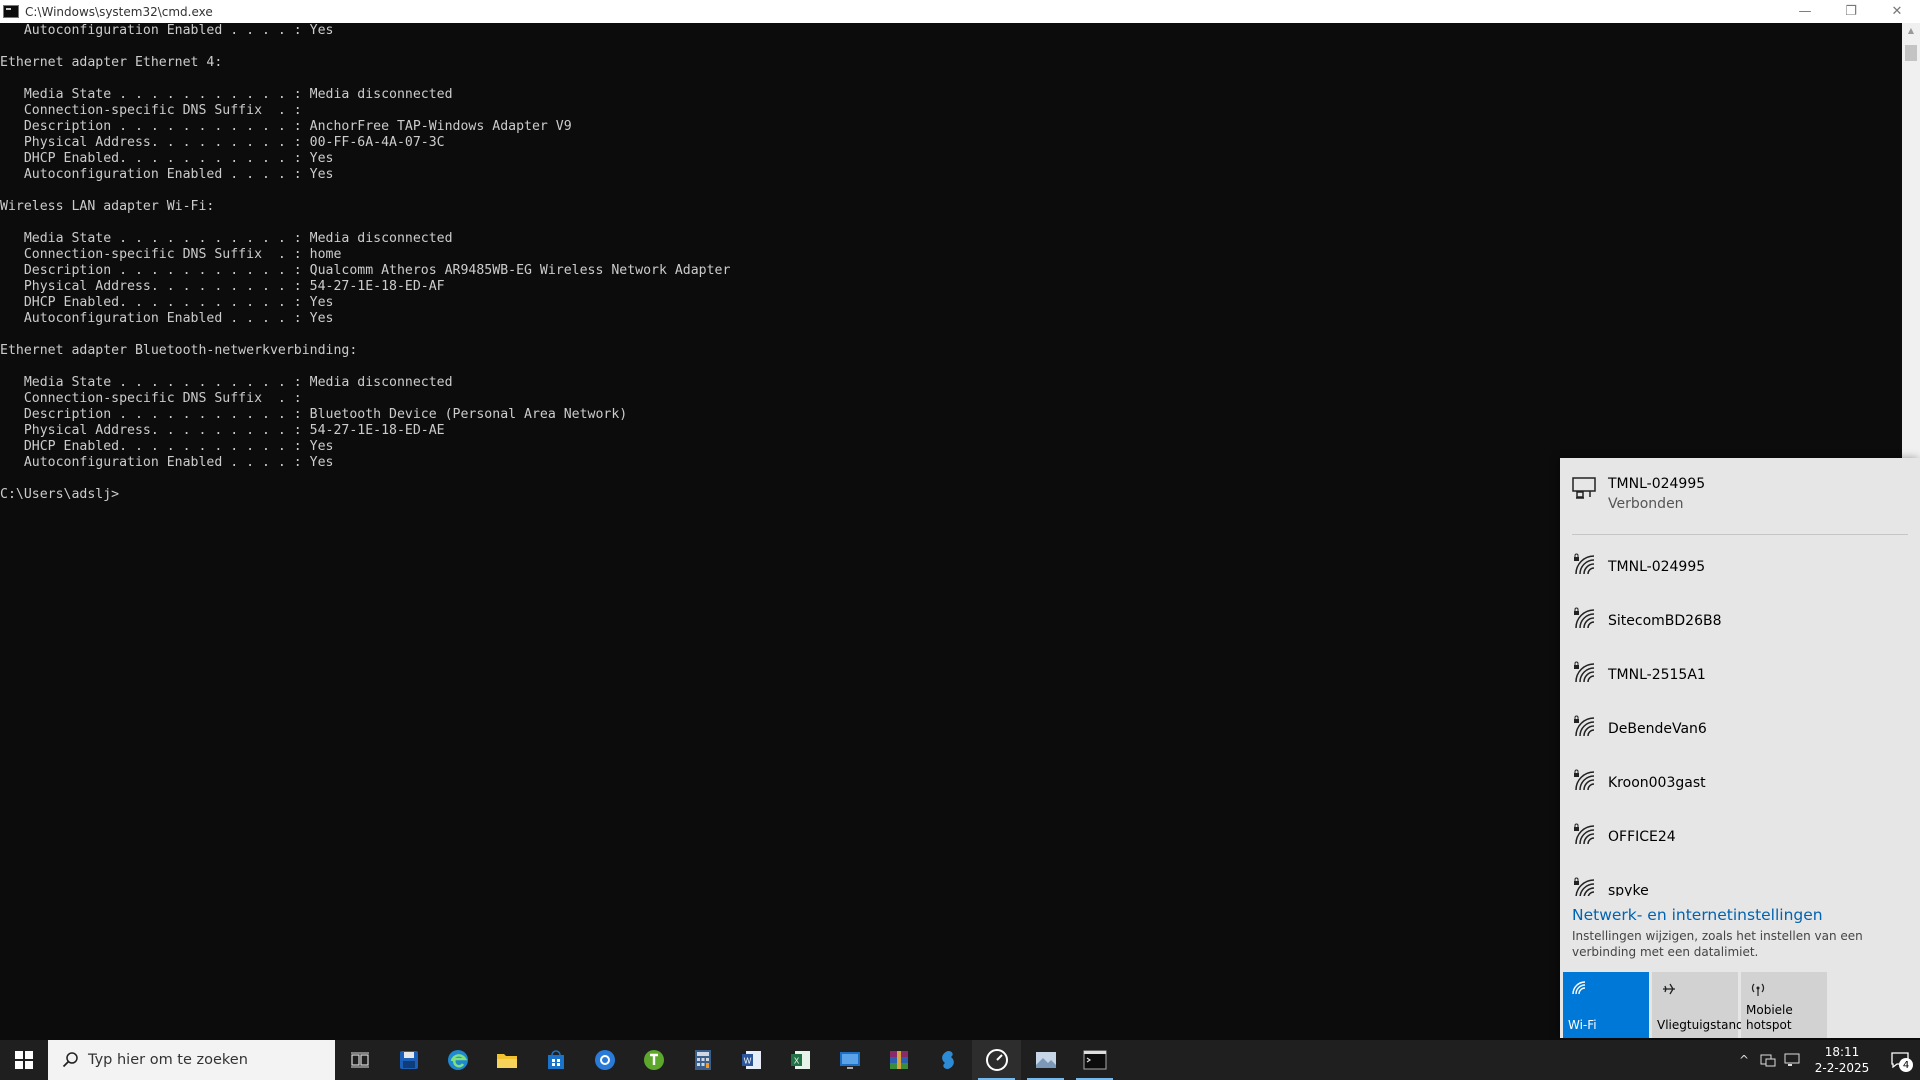  I want to click on scrollbar-thumb, so click(1911, 53).